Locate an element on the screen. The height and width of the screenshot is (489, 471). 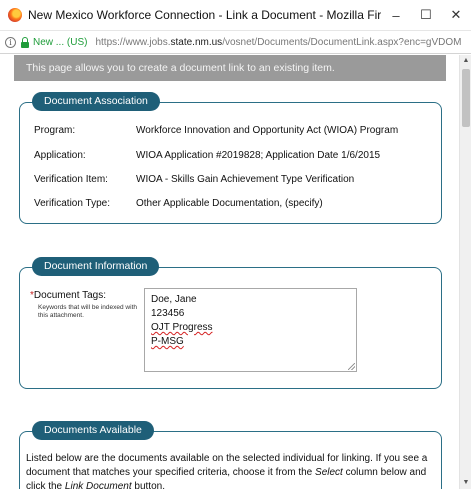
document-association-legend: Document Association is located at coordinates (96, 101).